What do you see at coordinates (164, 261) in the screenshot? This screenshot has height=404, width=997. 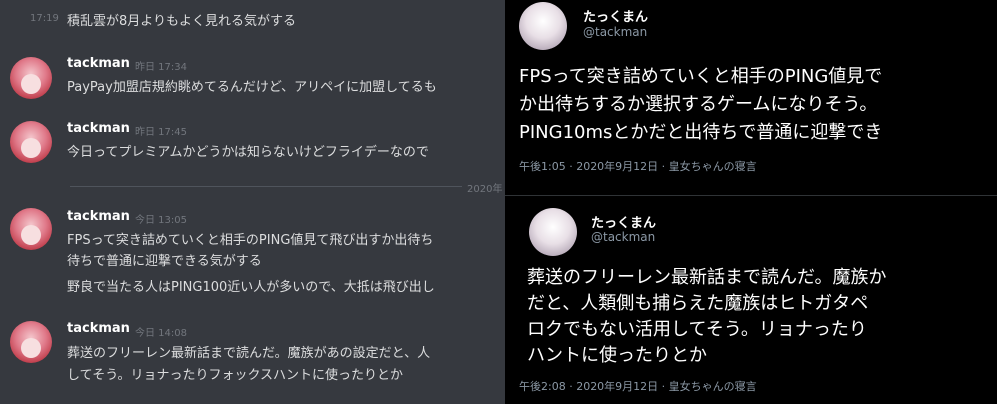 I see `message-text: 待ちで普通に迎撃できる気がする` at bounding box center [164, 261].